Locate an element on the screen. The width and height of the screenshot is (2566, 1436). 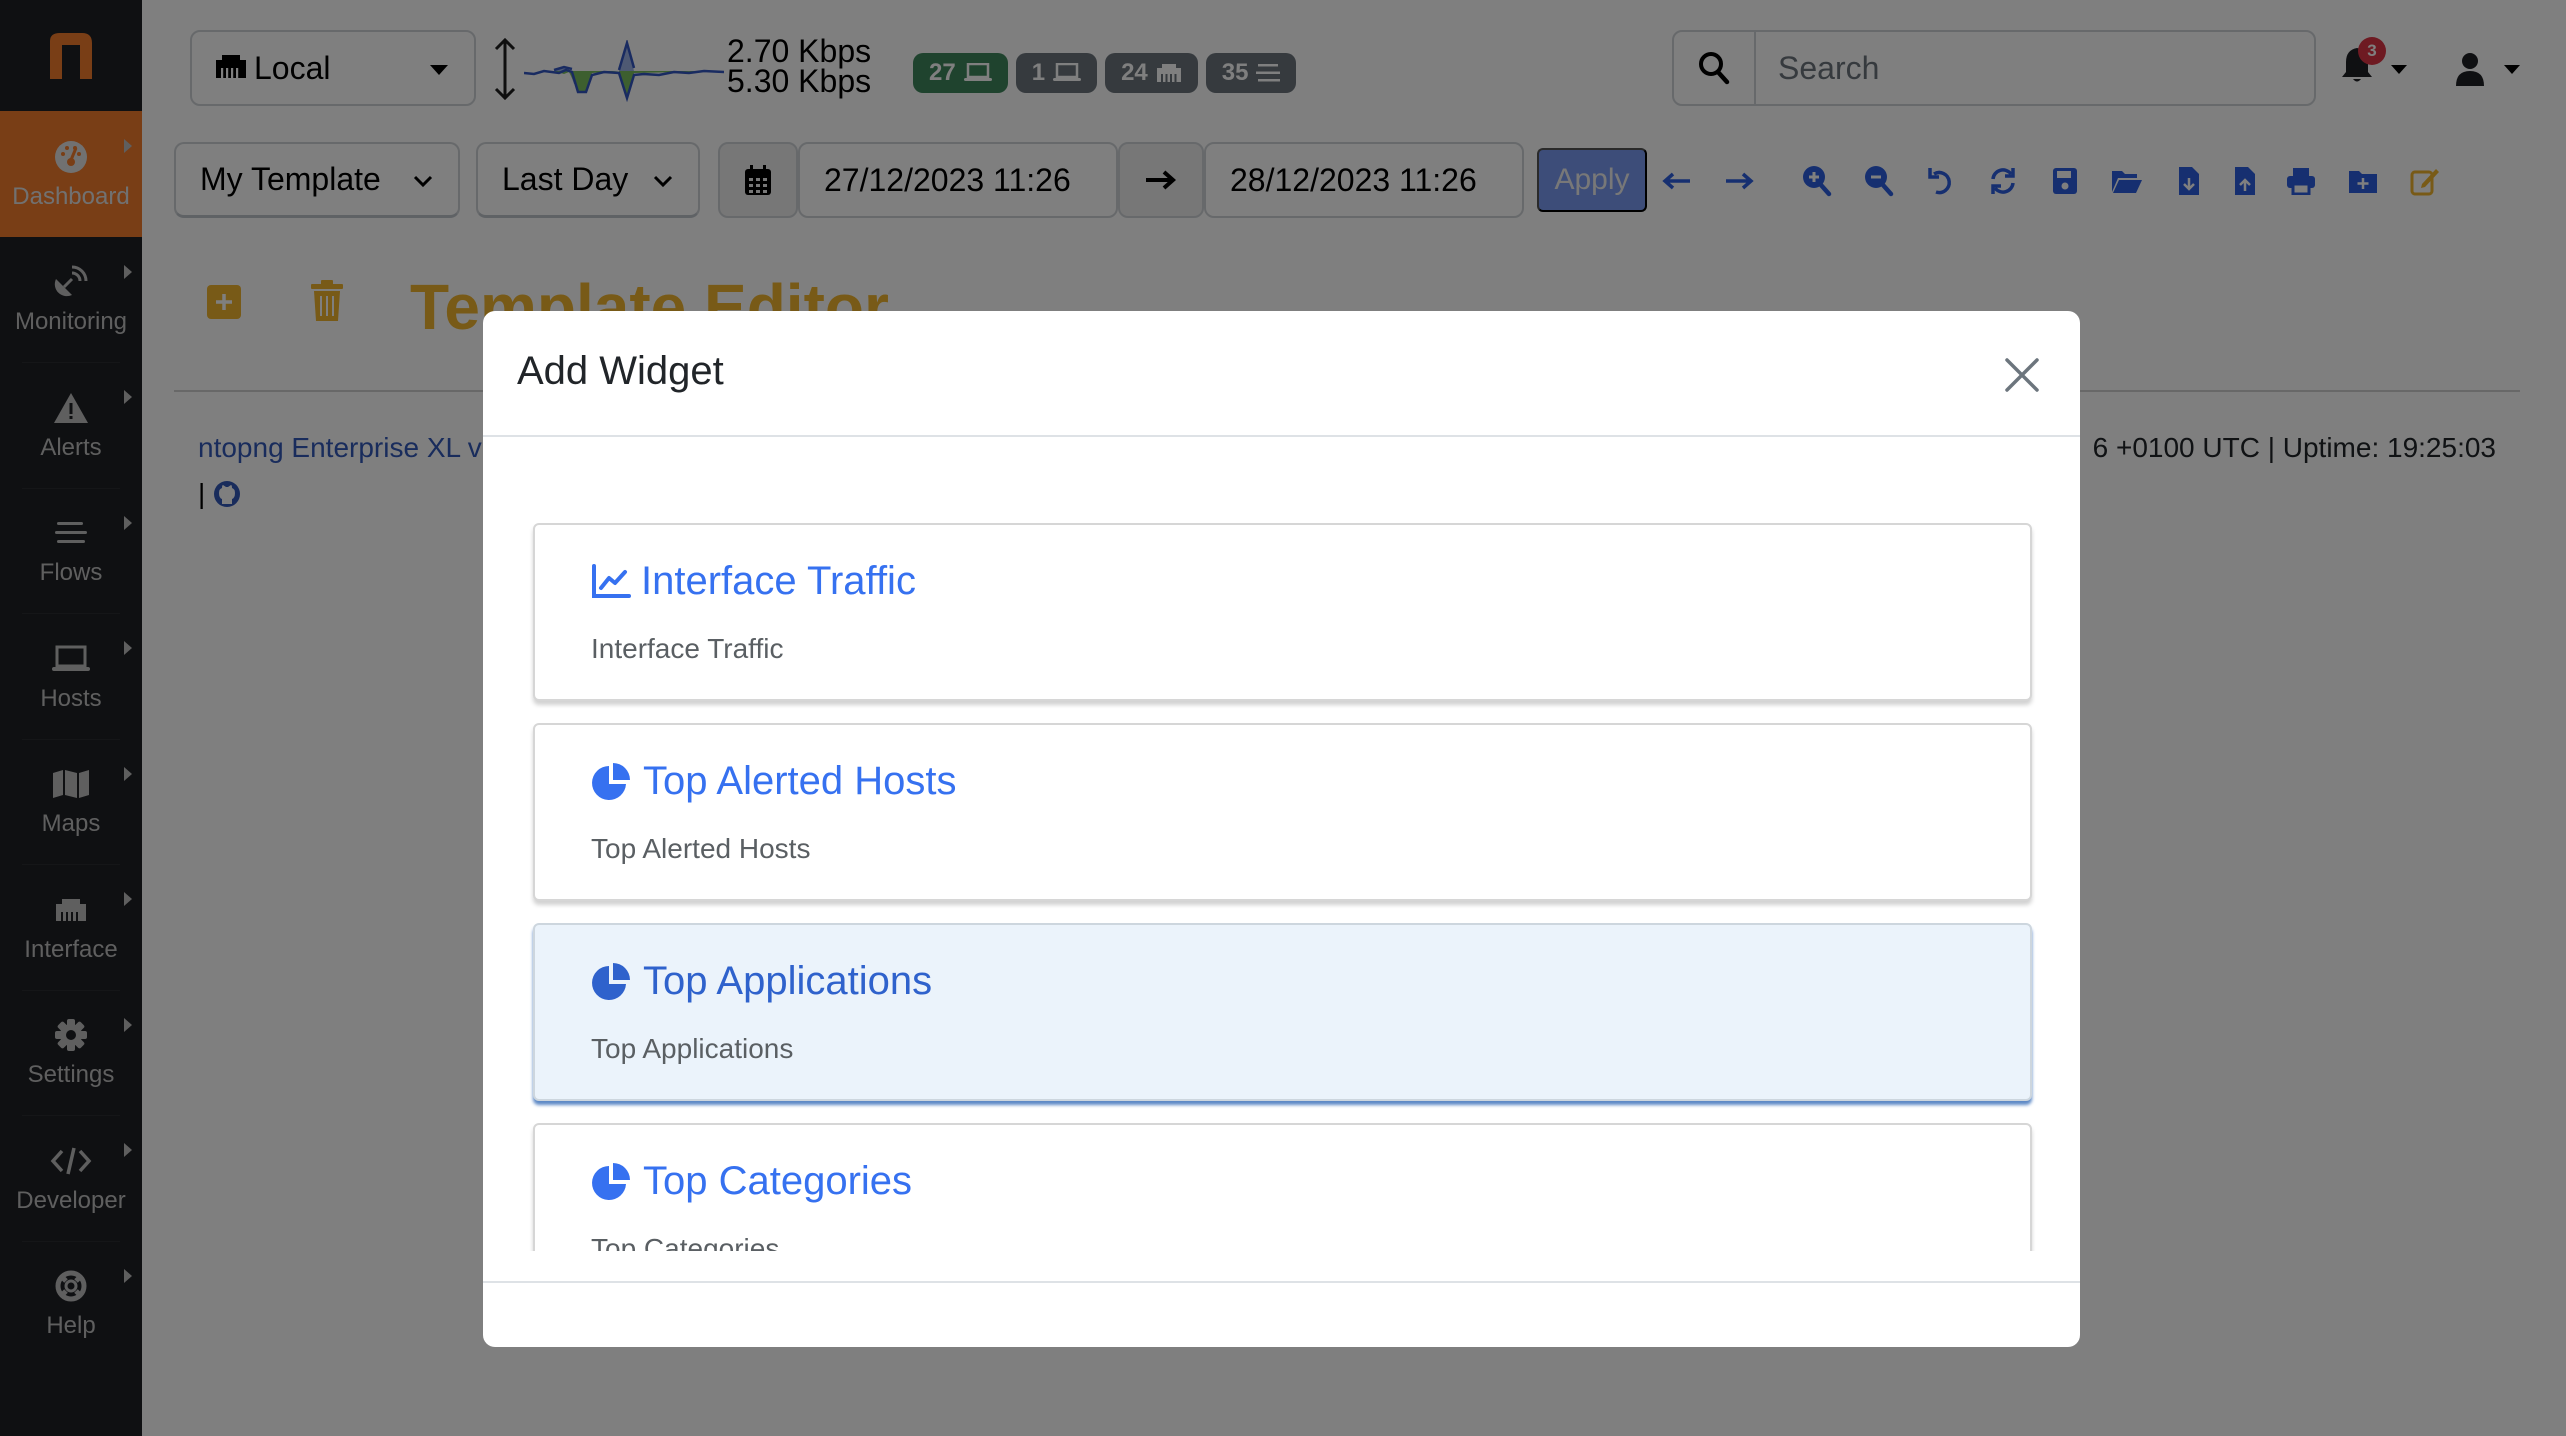
widget-title: Top Applications is located at coordinates (761, 981).